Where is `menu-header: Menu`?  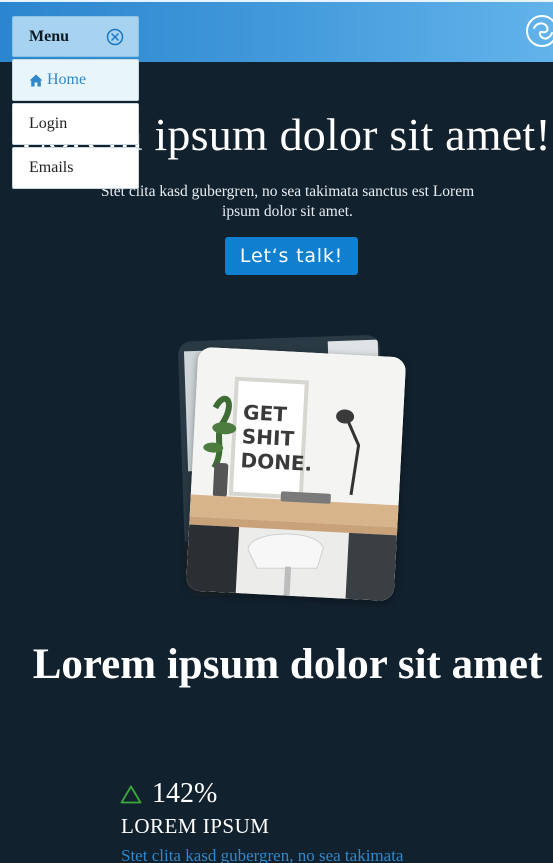 menu-header: Menu is located at coordinates (75, 36).